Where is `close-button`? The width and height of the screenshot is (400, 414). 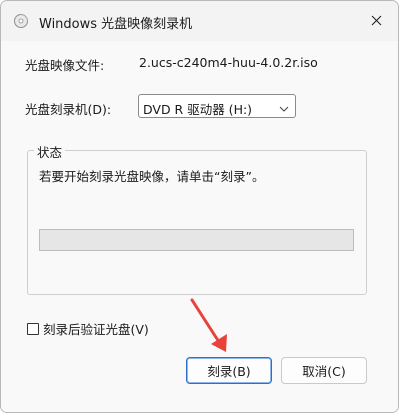
close-button is located at coordinates (376, 20).